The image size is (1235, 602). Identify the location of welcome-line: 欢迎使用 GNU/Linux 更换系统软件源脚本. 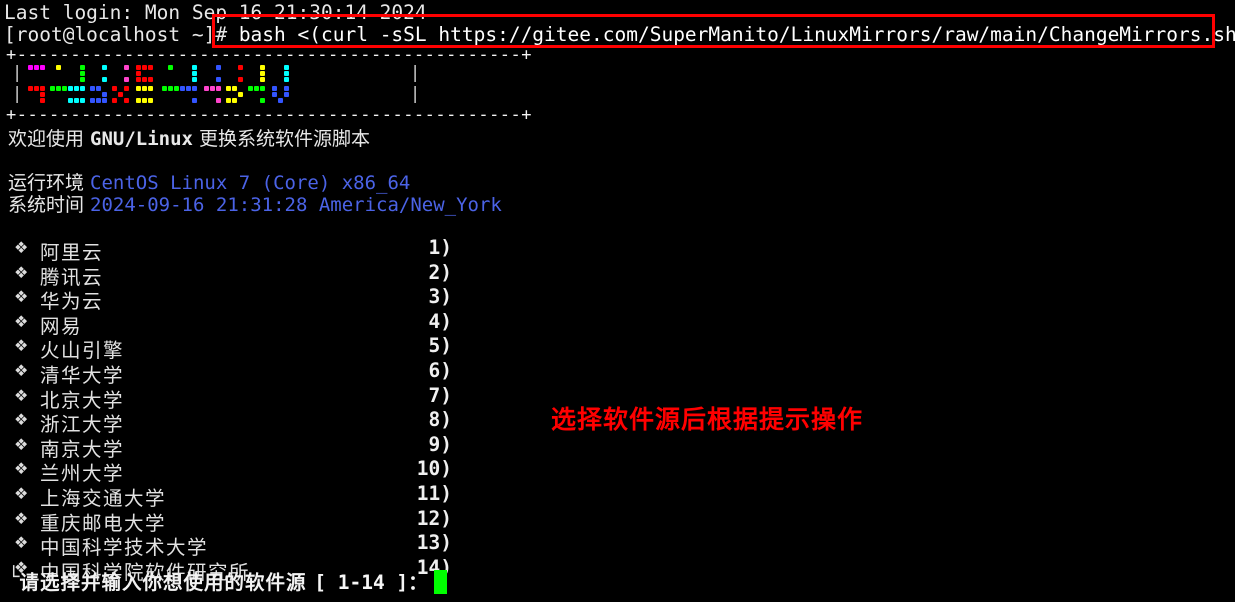
(189, 139).